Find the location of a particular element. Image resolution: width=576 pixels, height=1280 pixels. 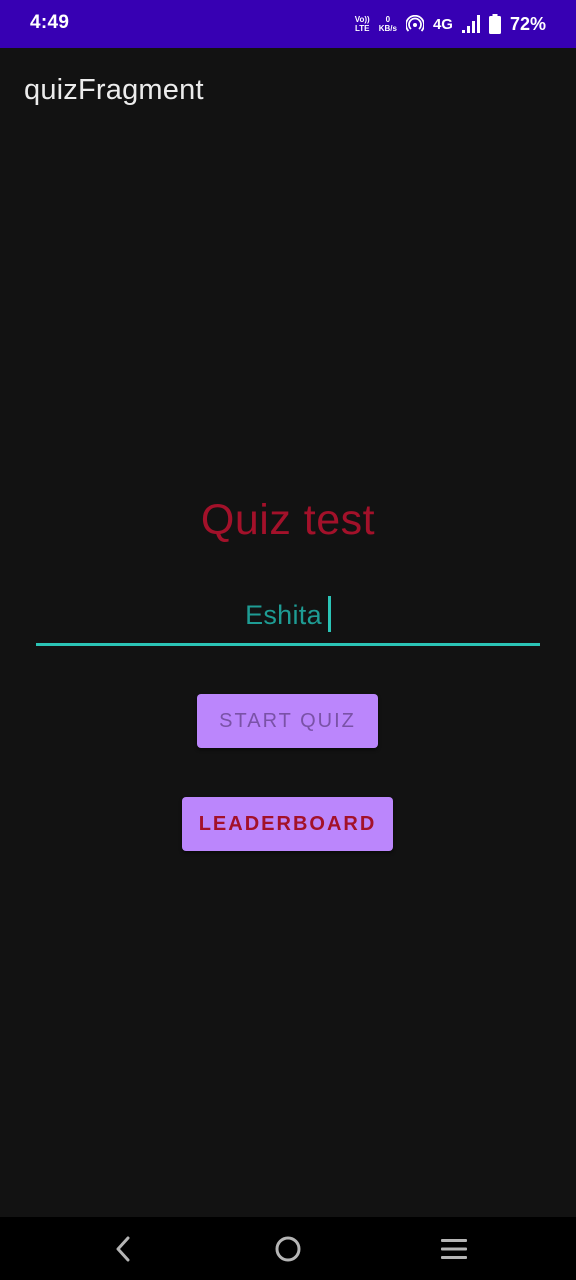

back-button is located at coordinates (123, 1249).